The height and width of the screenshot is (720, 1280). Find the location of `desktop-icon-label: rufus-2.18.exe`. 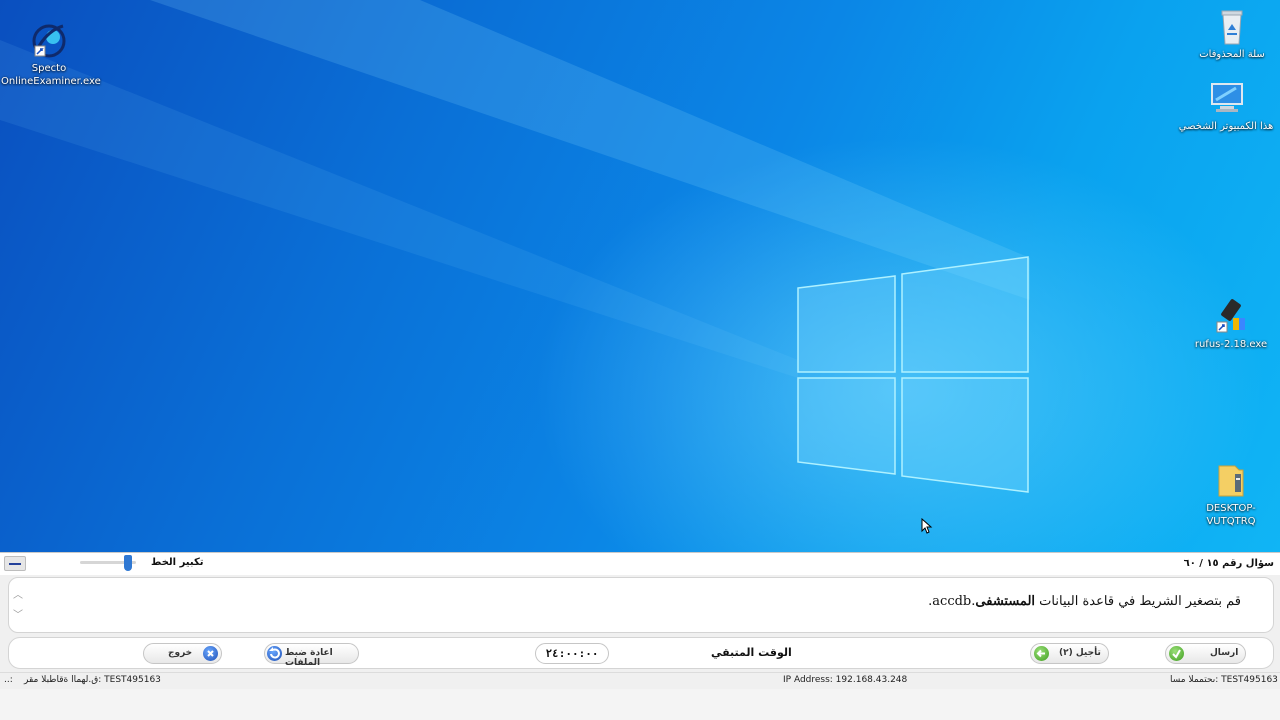

desktop-icon-label: rufus-2.18.exe is located at coordinates (1231, 344).